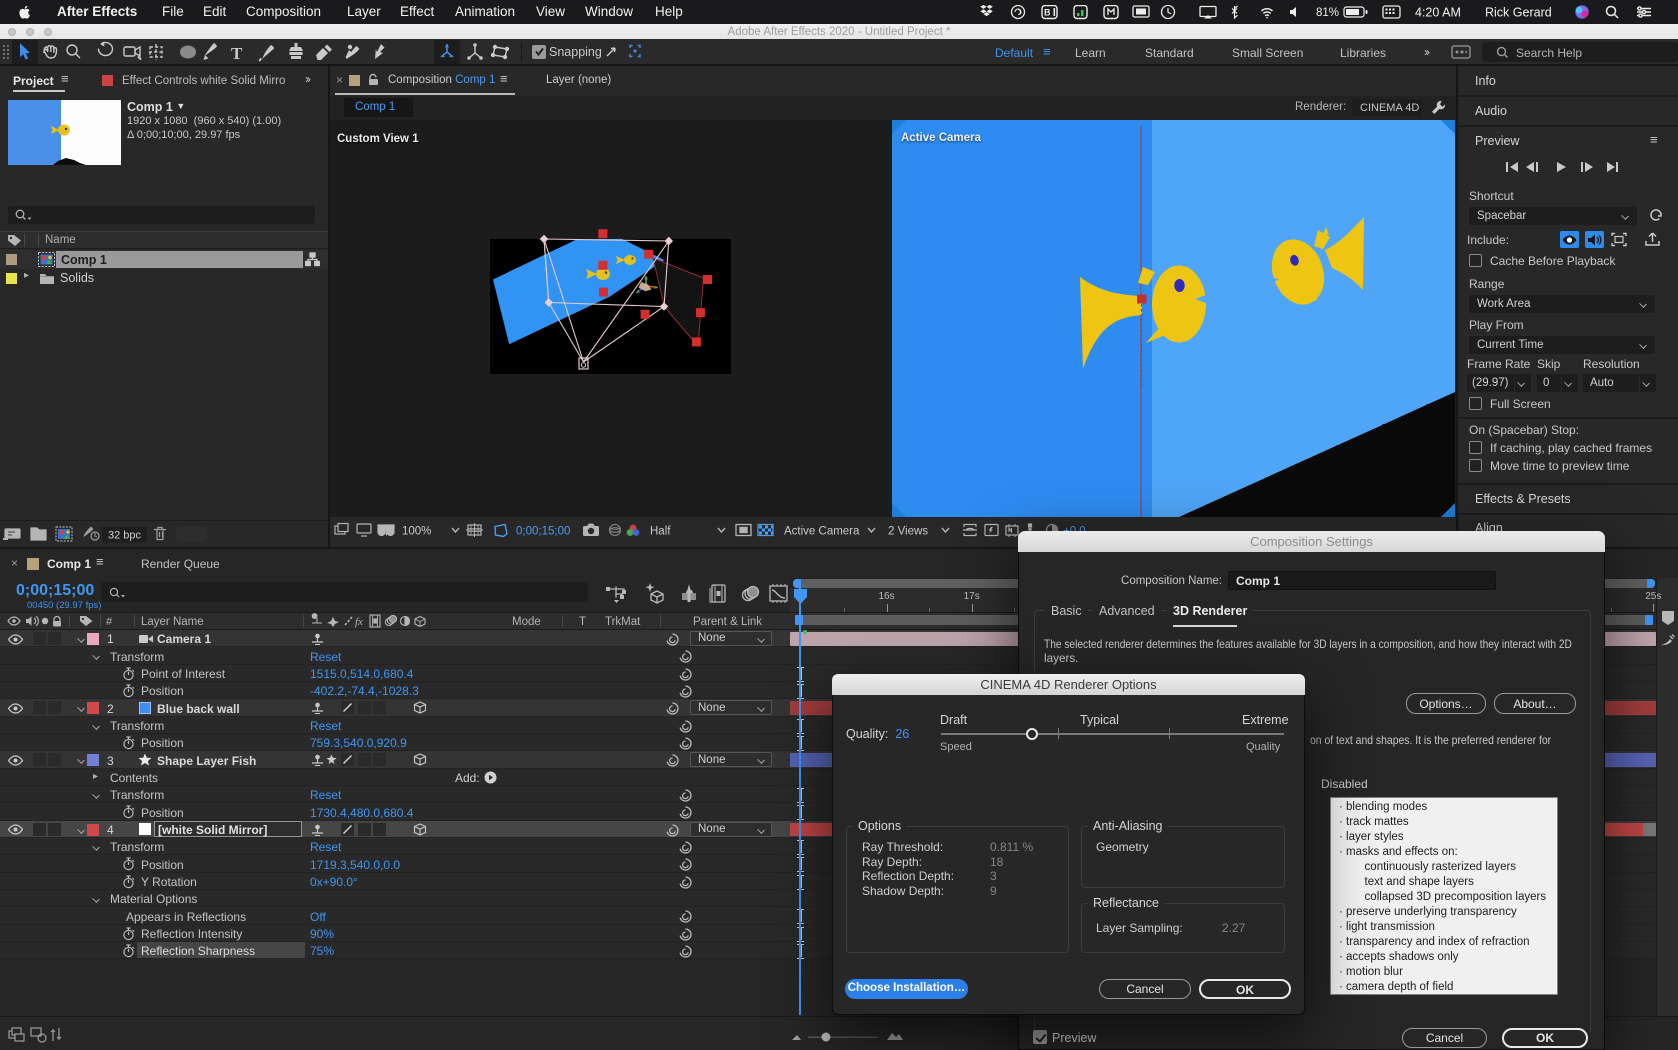 The width and height of the screenshot is (1678, 1050). I want to click on svg-text: 2 Views, so click(908, 532).